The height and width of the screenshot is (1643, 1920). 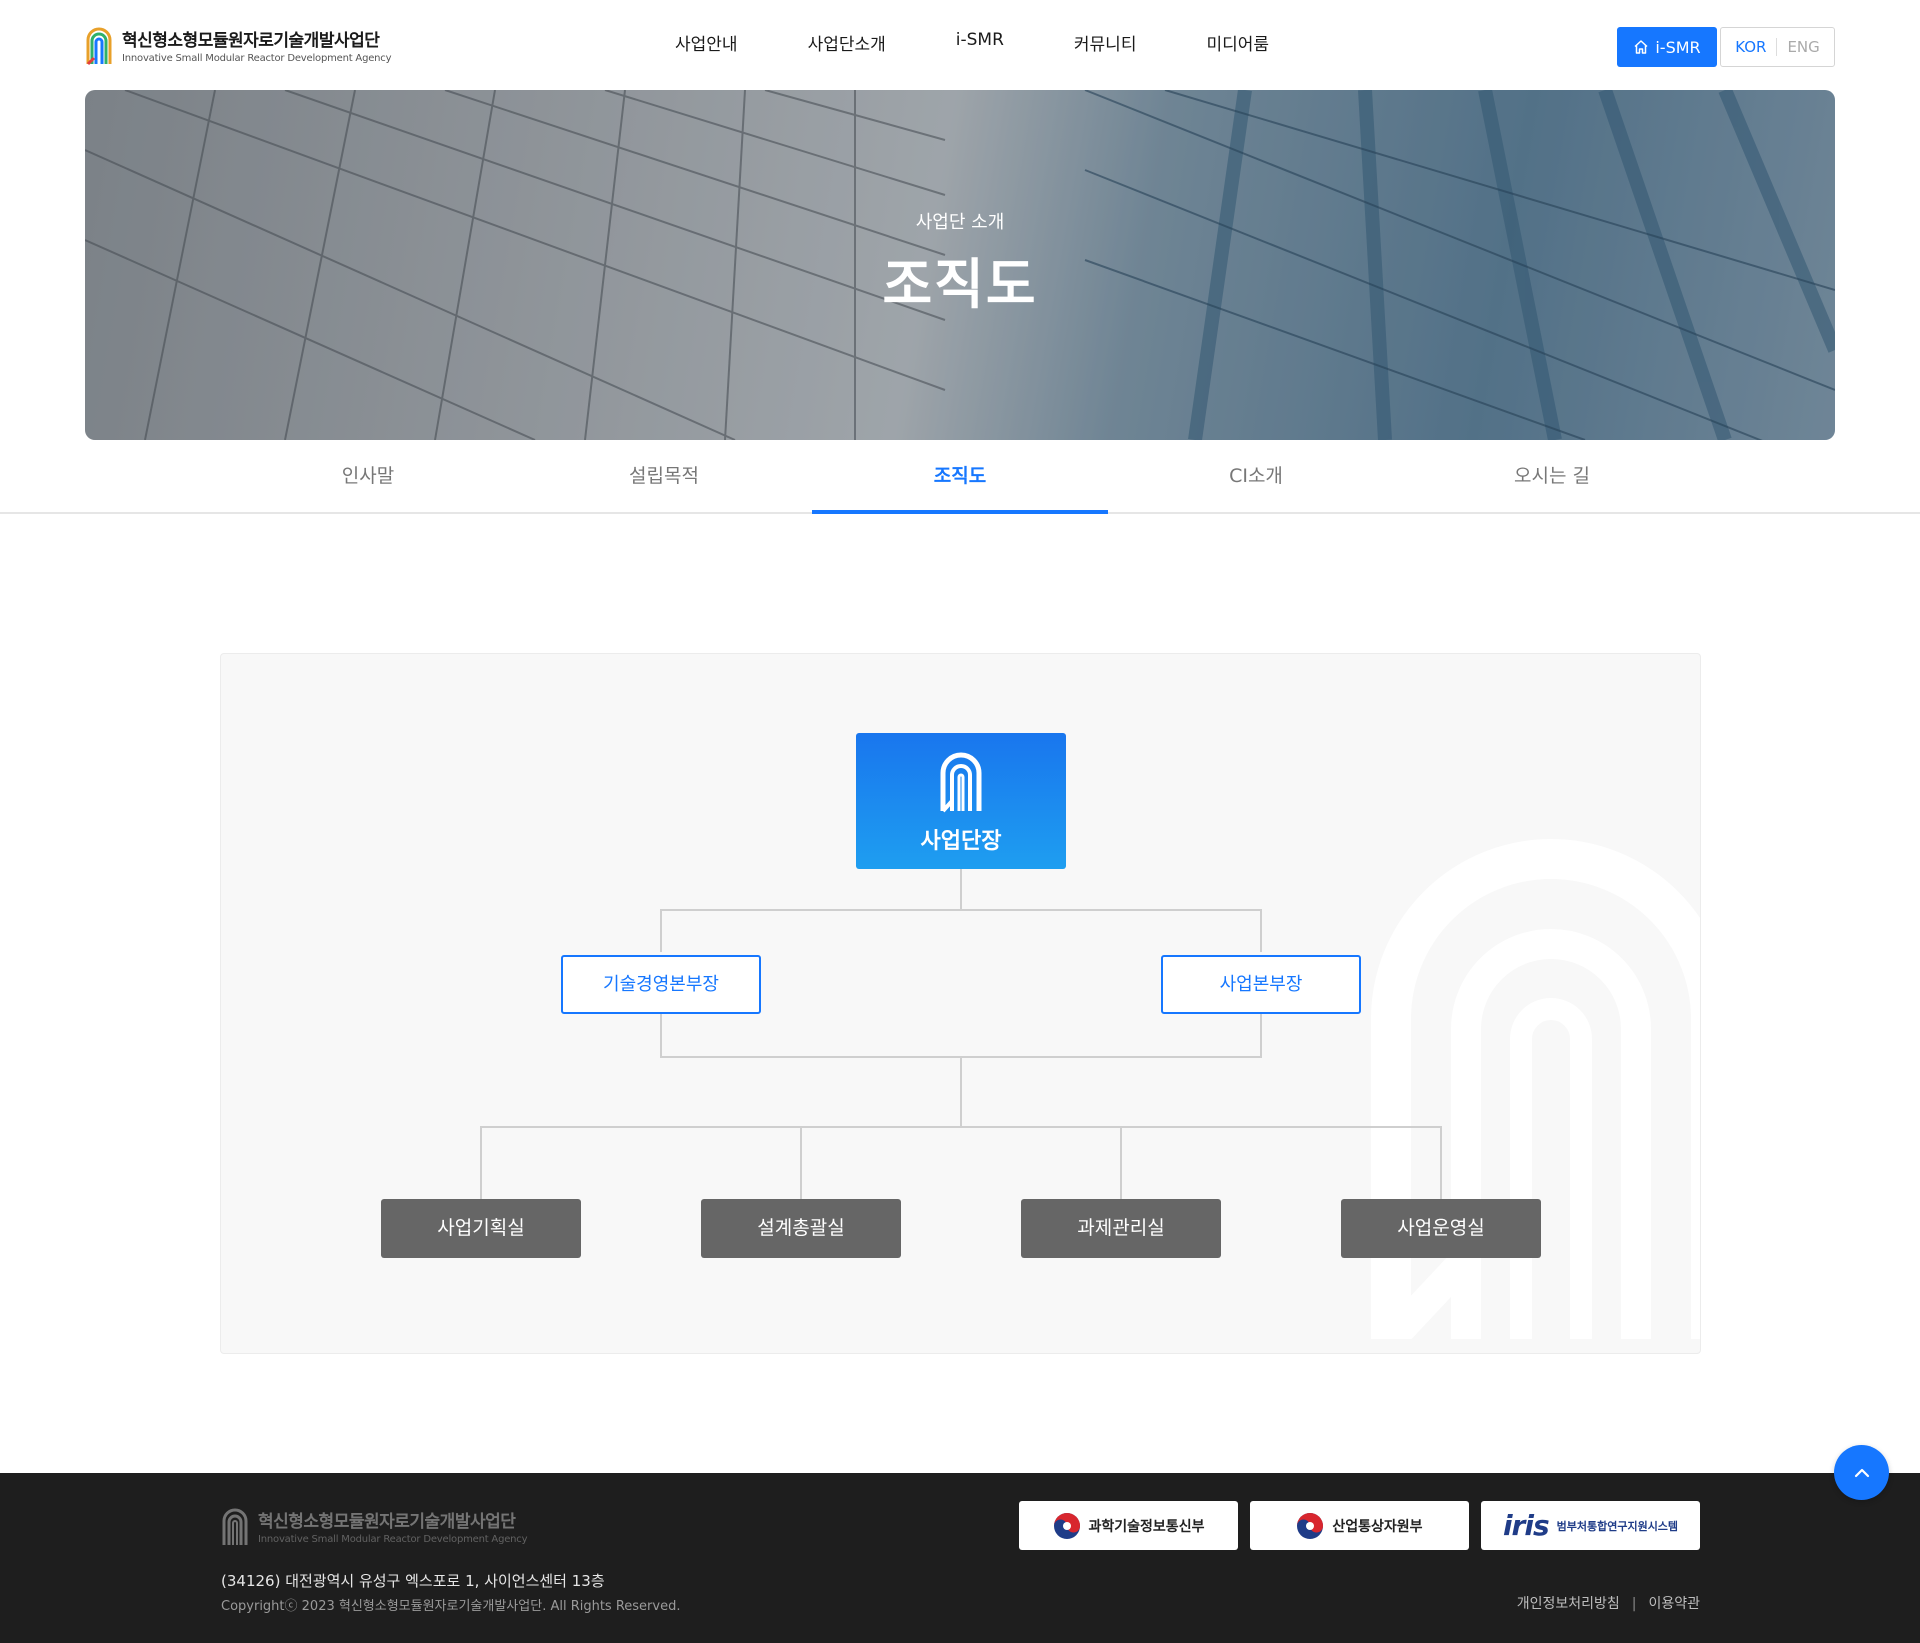 I want to click on tab-ci: CI소개, so click(x=1256, y=476).